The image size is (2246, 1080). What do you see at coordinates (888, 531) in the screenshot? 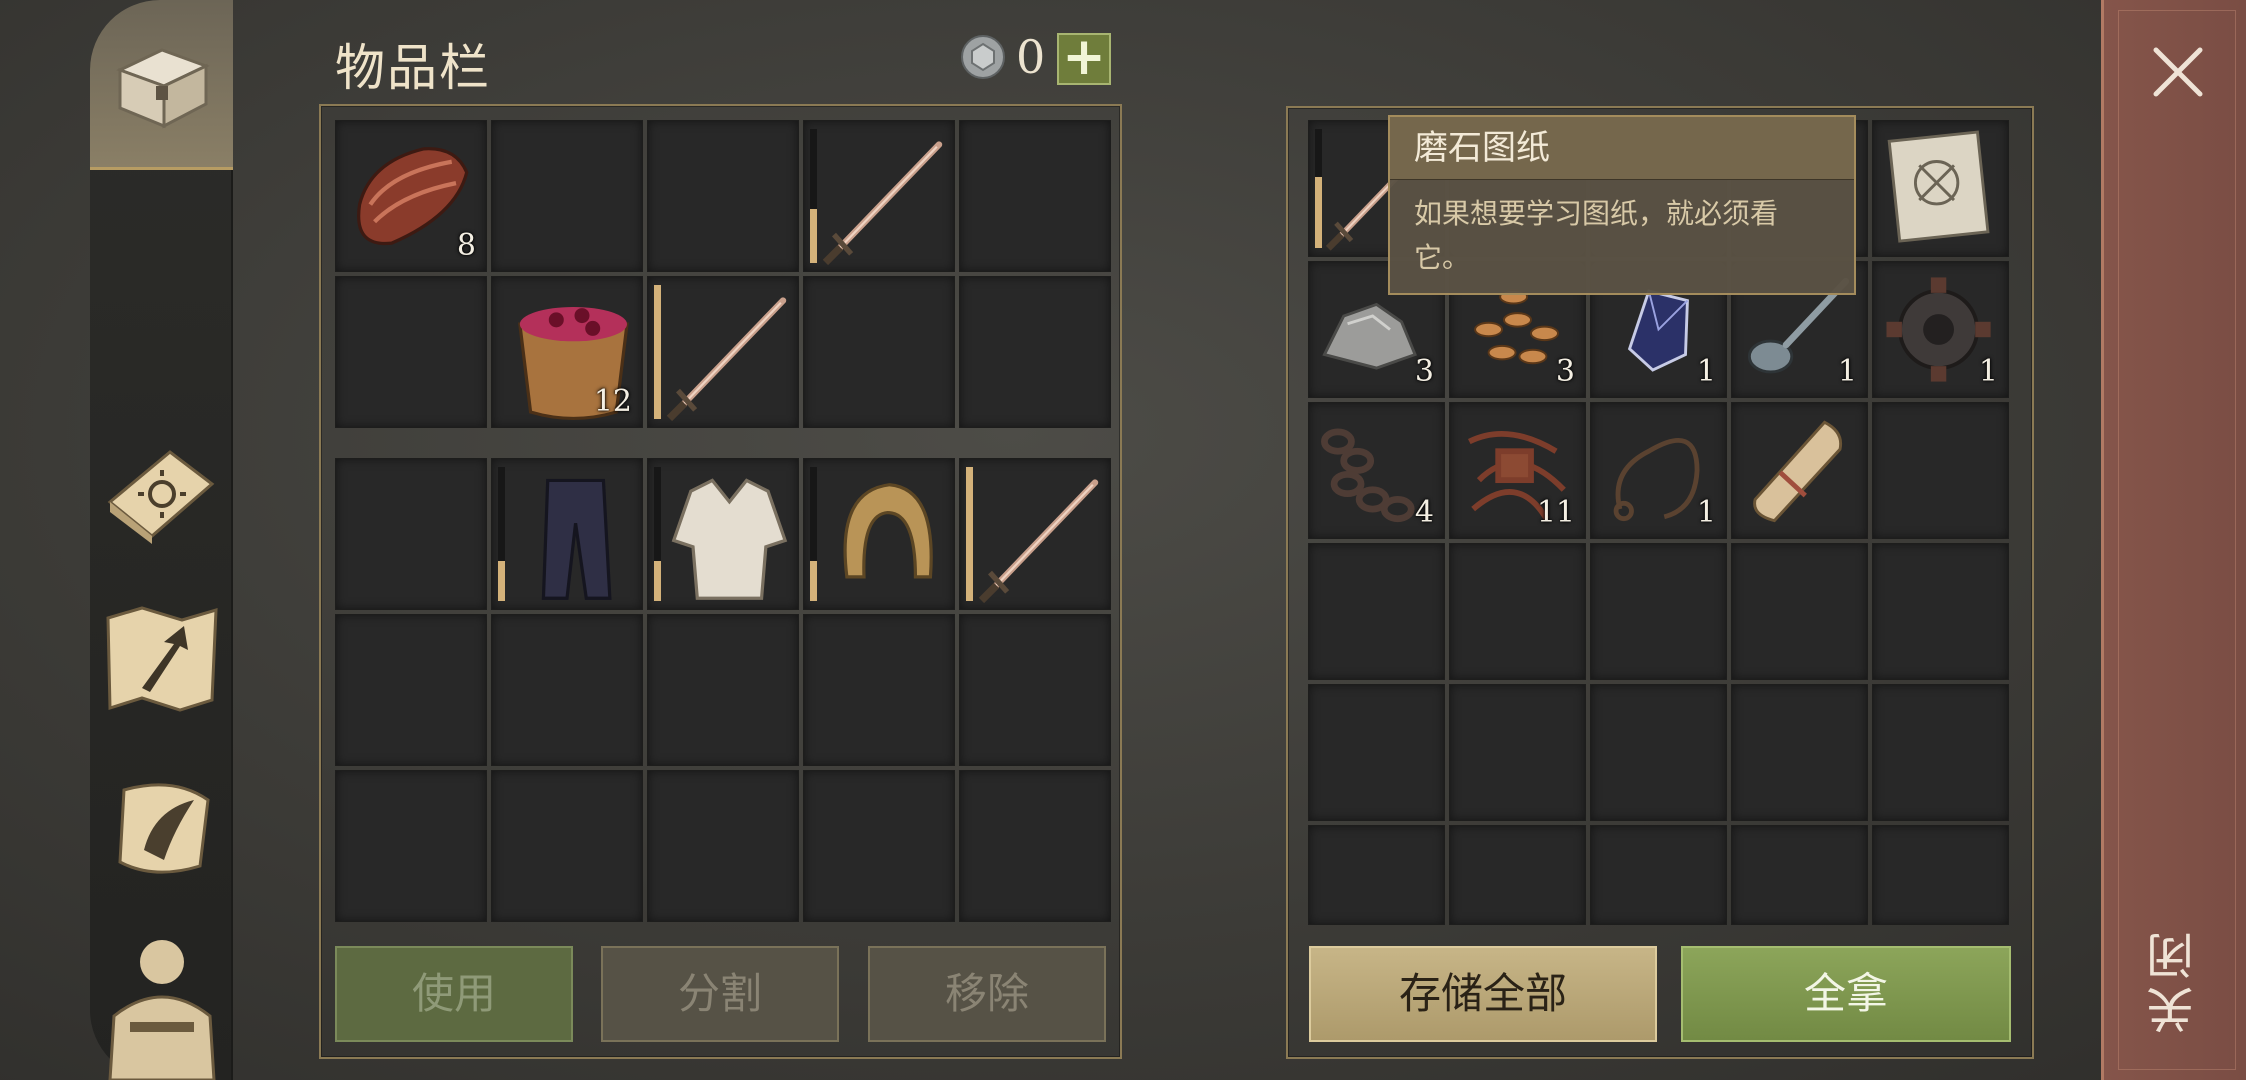
I see `hood-icon` at bounding box center [888, 531].